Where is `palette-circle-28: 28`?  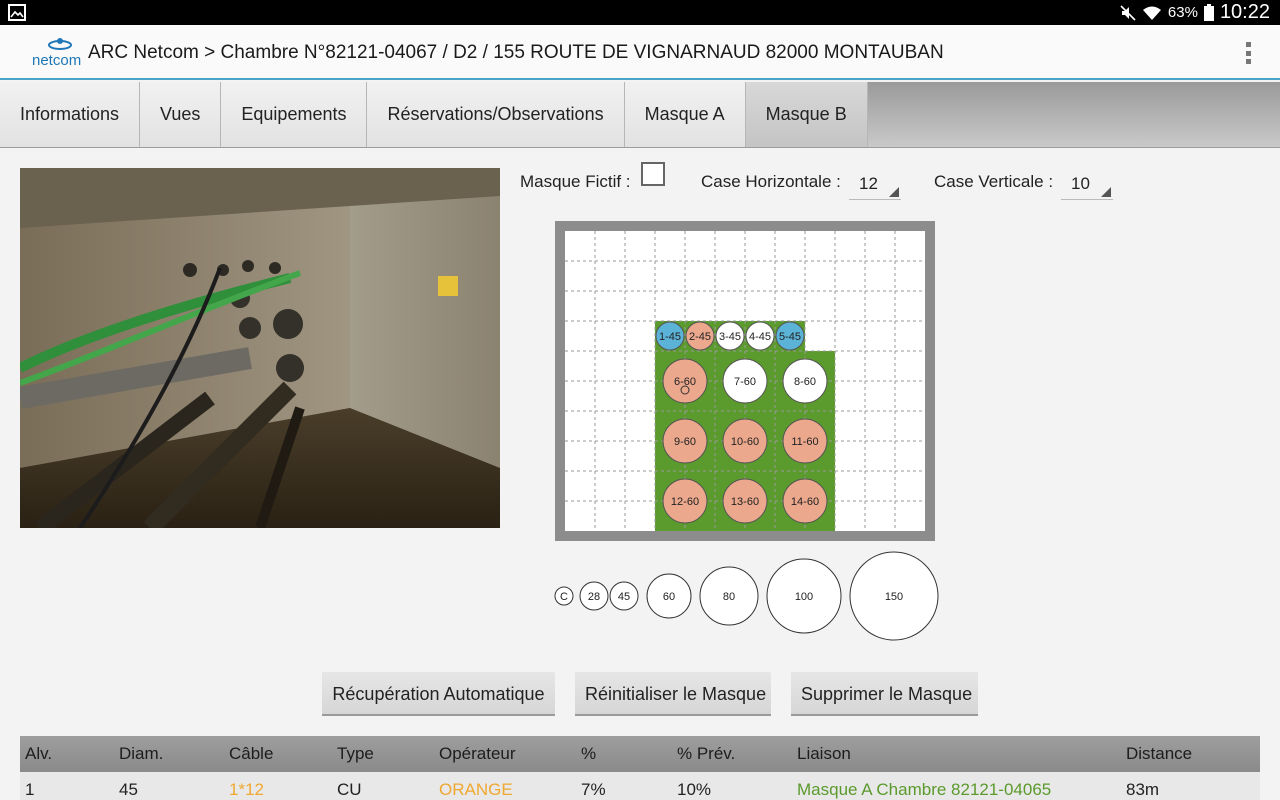
palette-circle-28: 28 is located at coordinates (594, 596).